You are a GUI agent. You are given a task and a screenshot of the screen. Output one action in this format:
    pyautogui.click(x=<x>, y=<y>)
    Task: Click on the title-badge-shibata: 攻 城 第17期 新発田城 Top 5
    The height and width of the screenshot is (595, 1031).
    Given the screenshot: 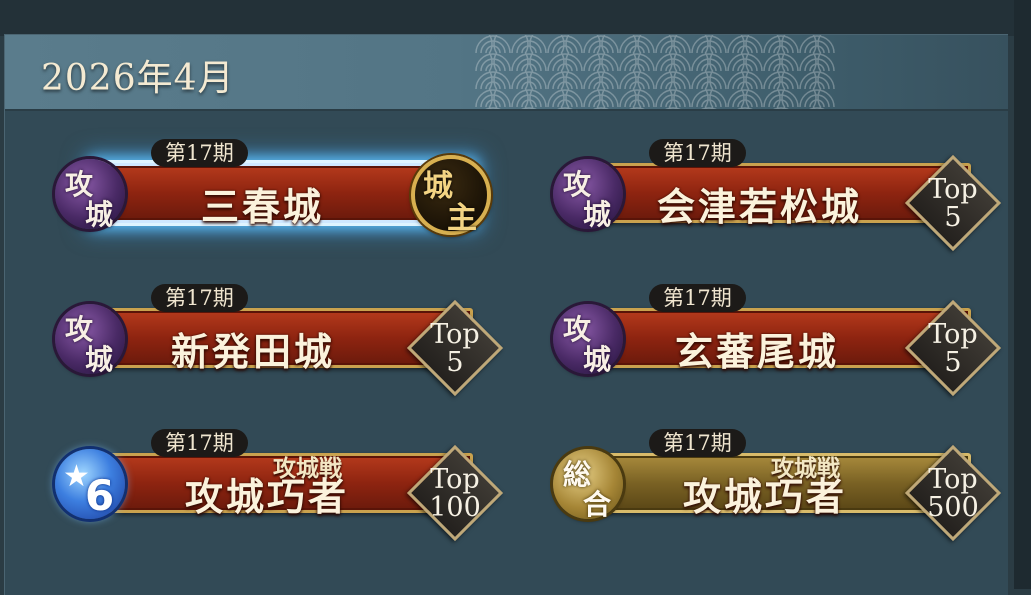 What is the action you would take?
    pyautogui.click(x=280, y=338)
    